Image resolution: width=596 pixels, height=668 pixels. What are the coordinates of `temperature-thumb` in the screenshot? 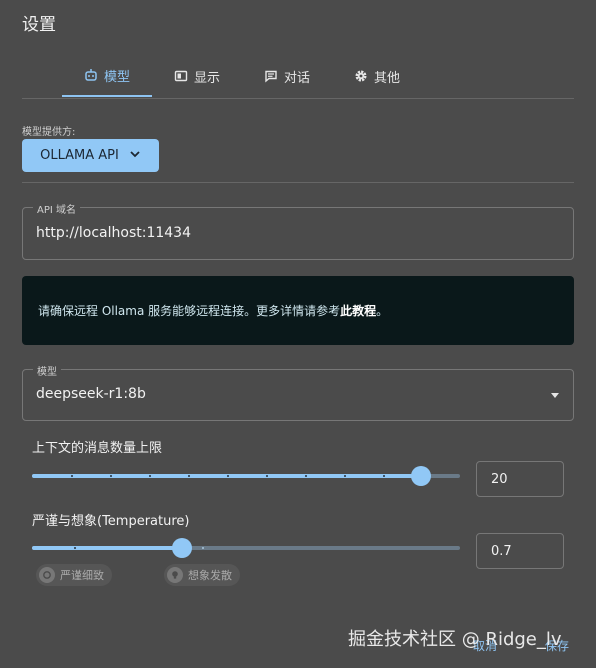 It's located at (181, 548).